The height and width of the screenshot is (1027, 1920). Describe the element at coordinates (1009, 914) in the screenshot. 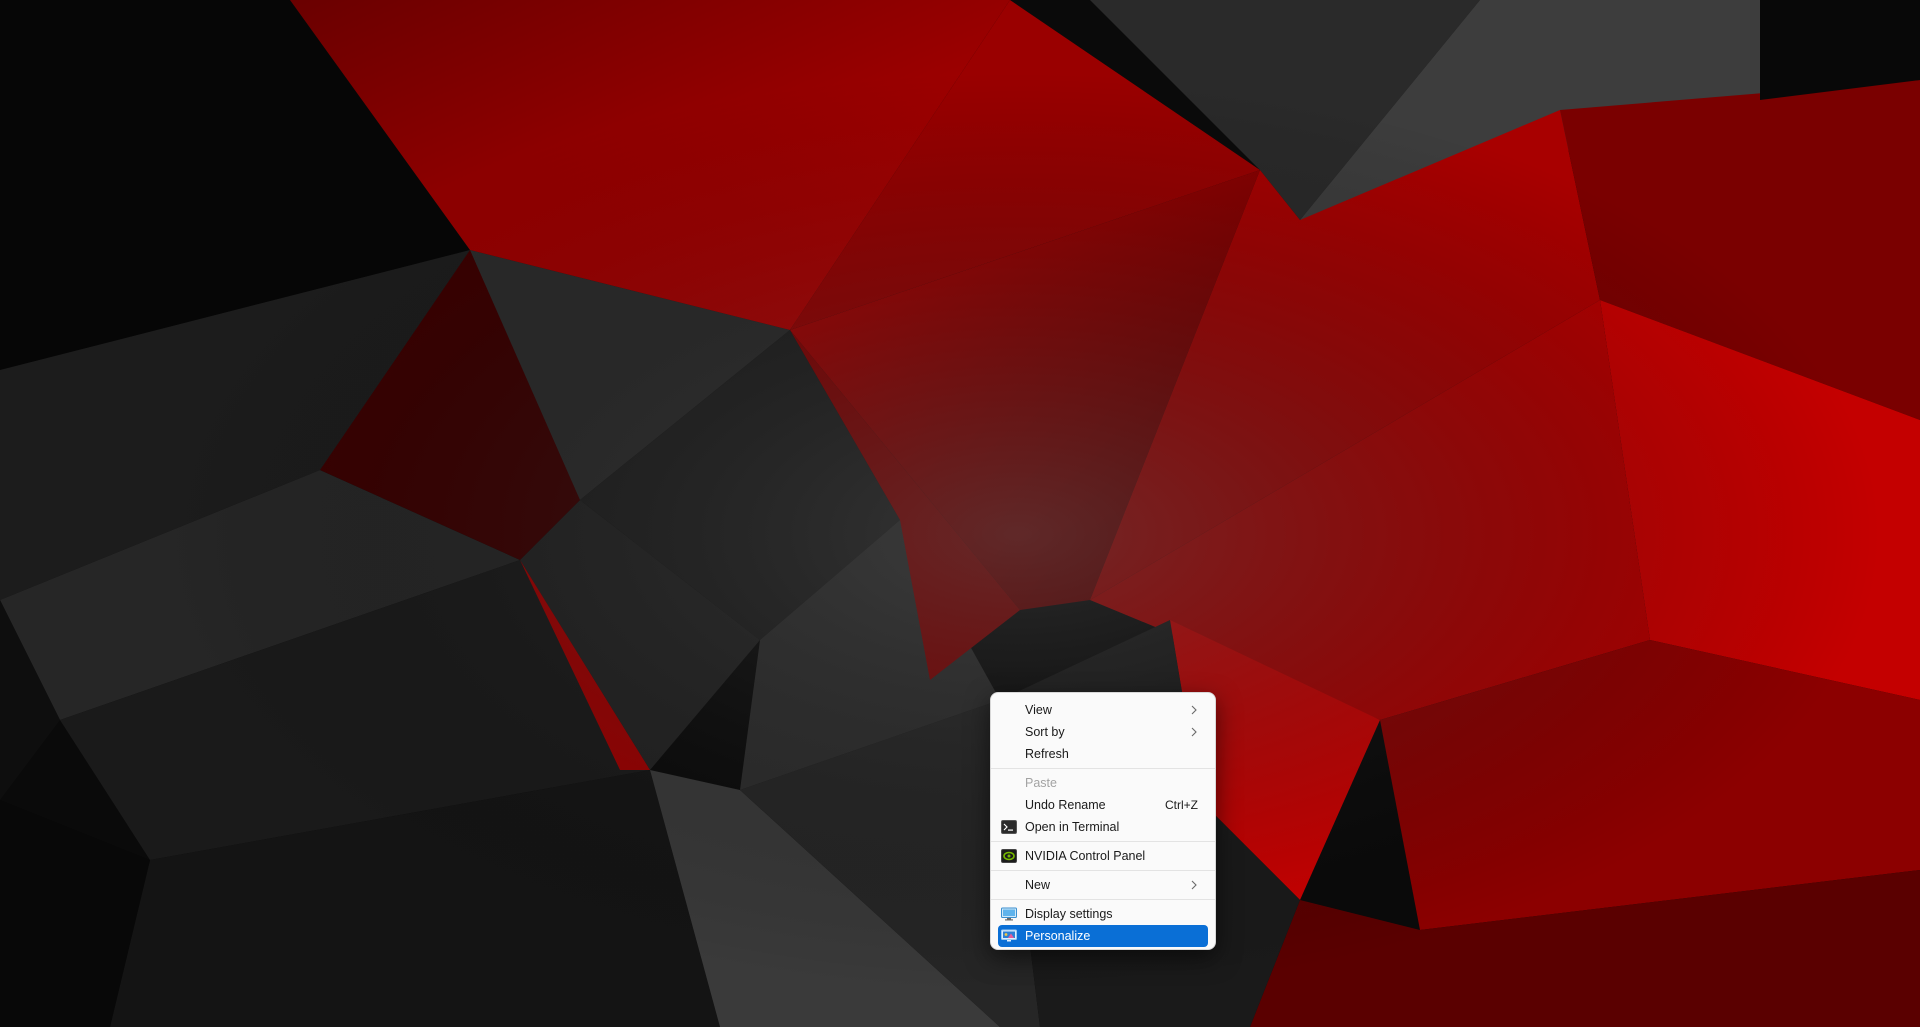

I see `display-icon` at that location.